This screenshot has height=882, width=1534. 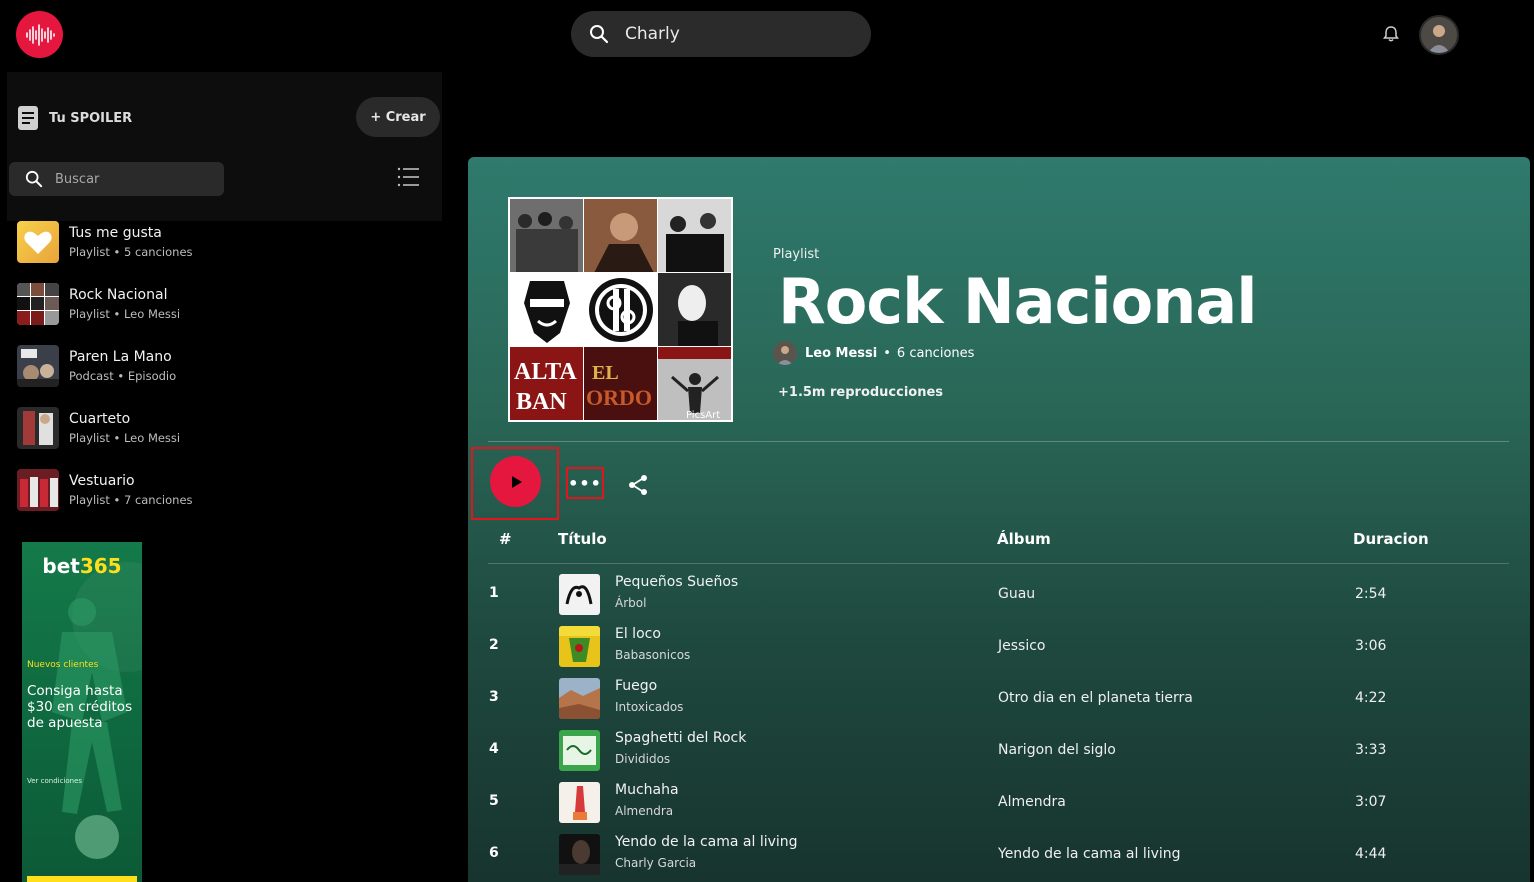 I want to click on svg-text: EL, so click(x=605, y=373).